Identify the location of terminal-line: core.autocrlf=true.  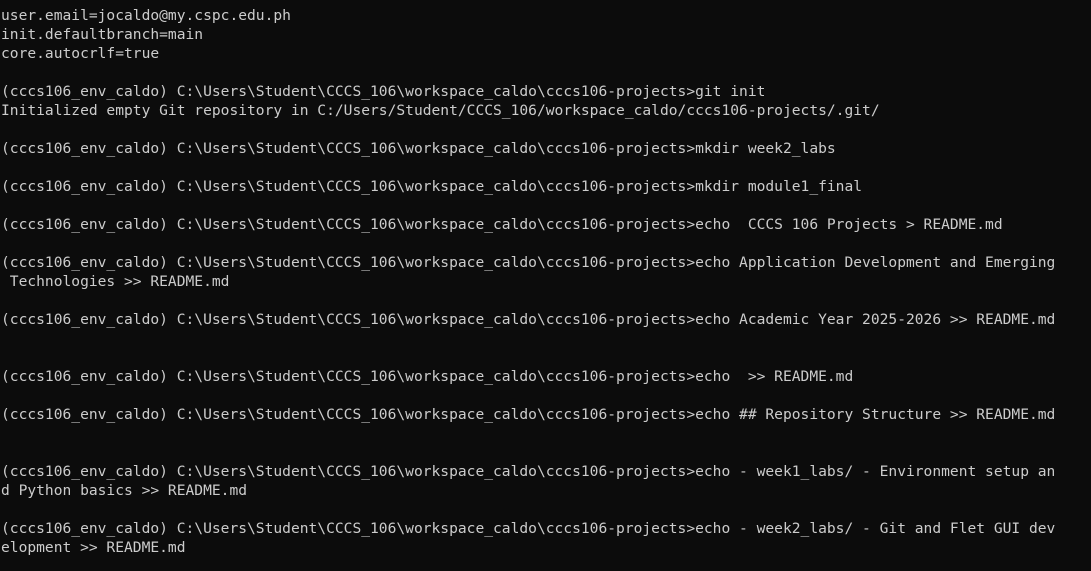
(80, 53).